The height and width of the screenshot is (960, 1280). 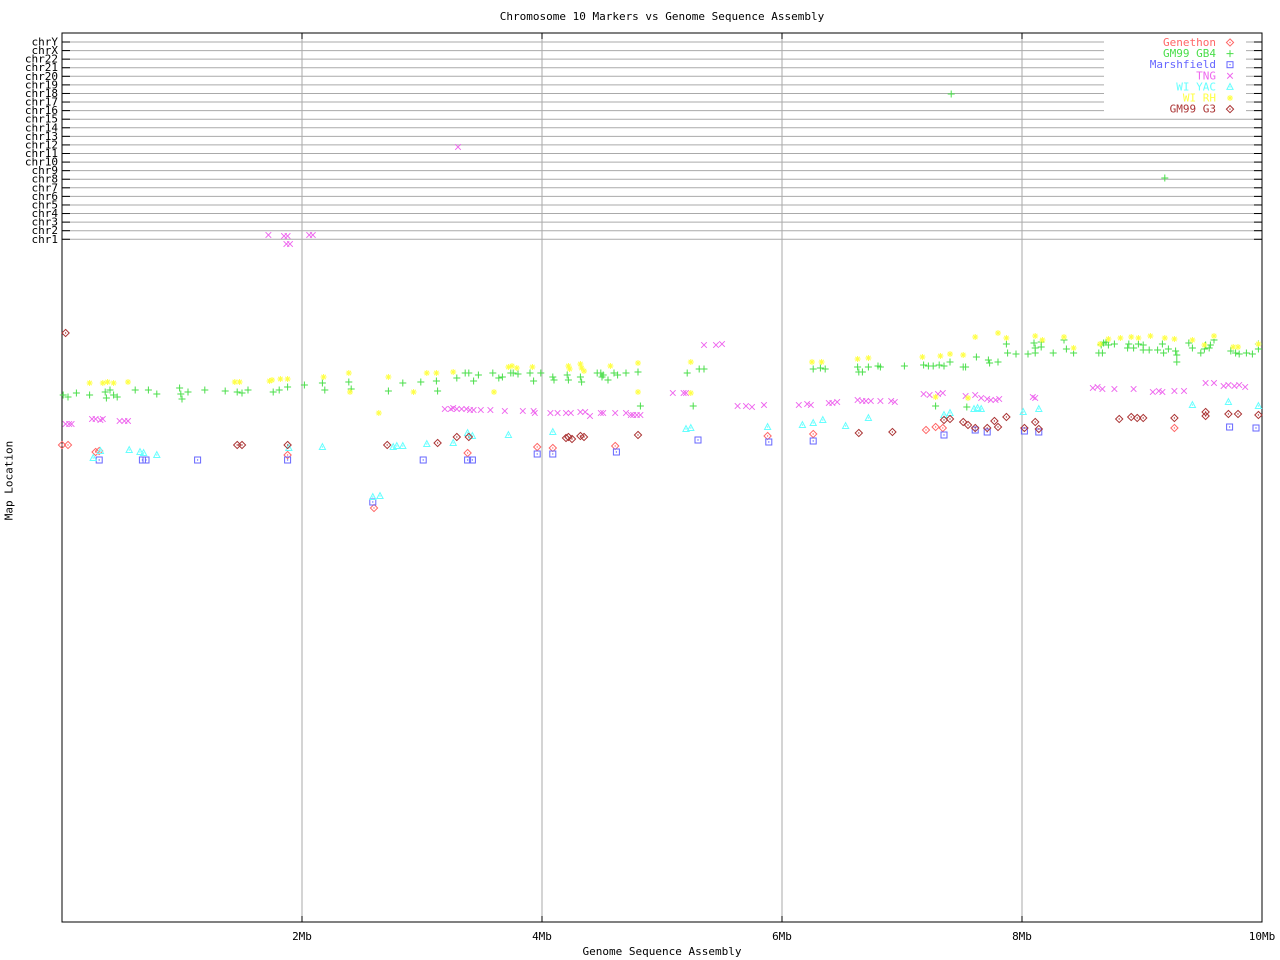 I want to click on legend-label: GM99 G3, so click(x=1193, y=109).